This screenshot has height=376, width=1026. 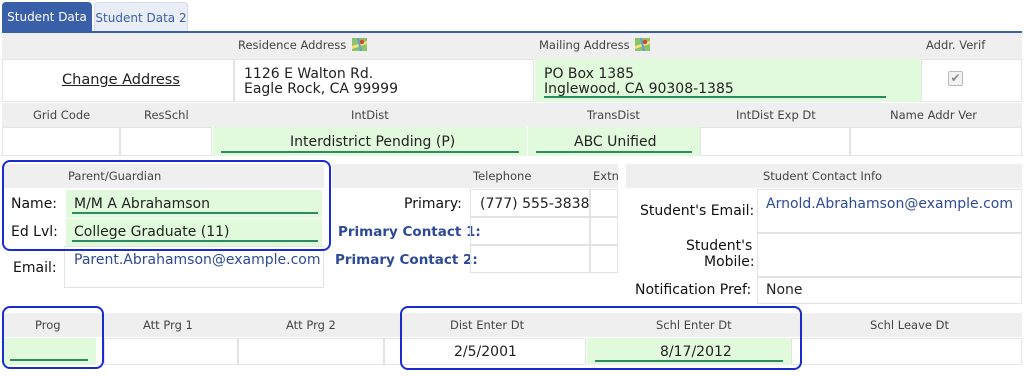 I want to click on grid-code-header: Grid Code, so click(x=62, y=115).